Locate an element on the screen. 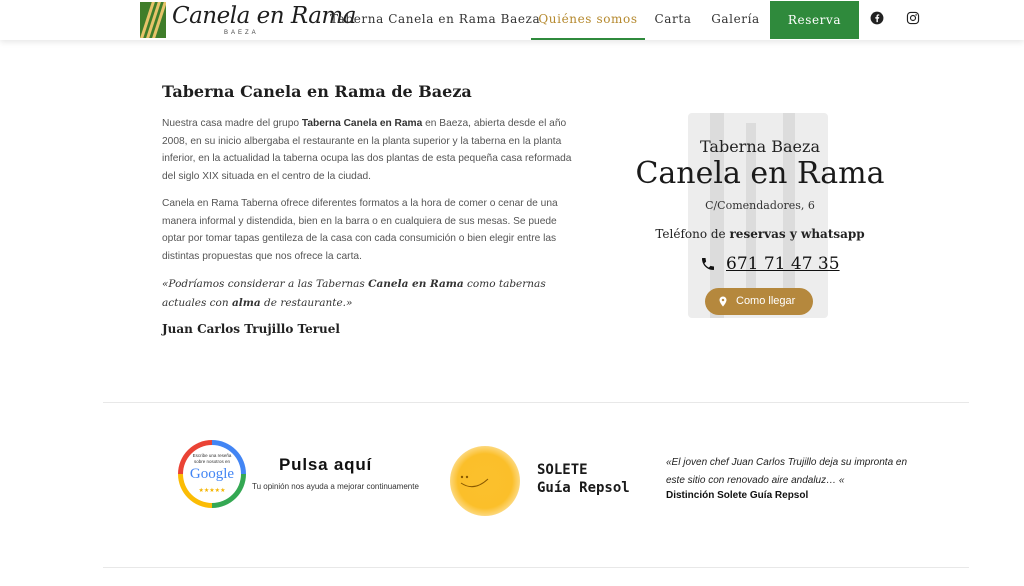 The image size is (1024, 586). card-subtitle: Taberna Baeza is located at coordinates (760, 146).